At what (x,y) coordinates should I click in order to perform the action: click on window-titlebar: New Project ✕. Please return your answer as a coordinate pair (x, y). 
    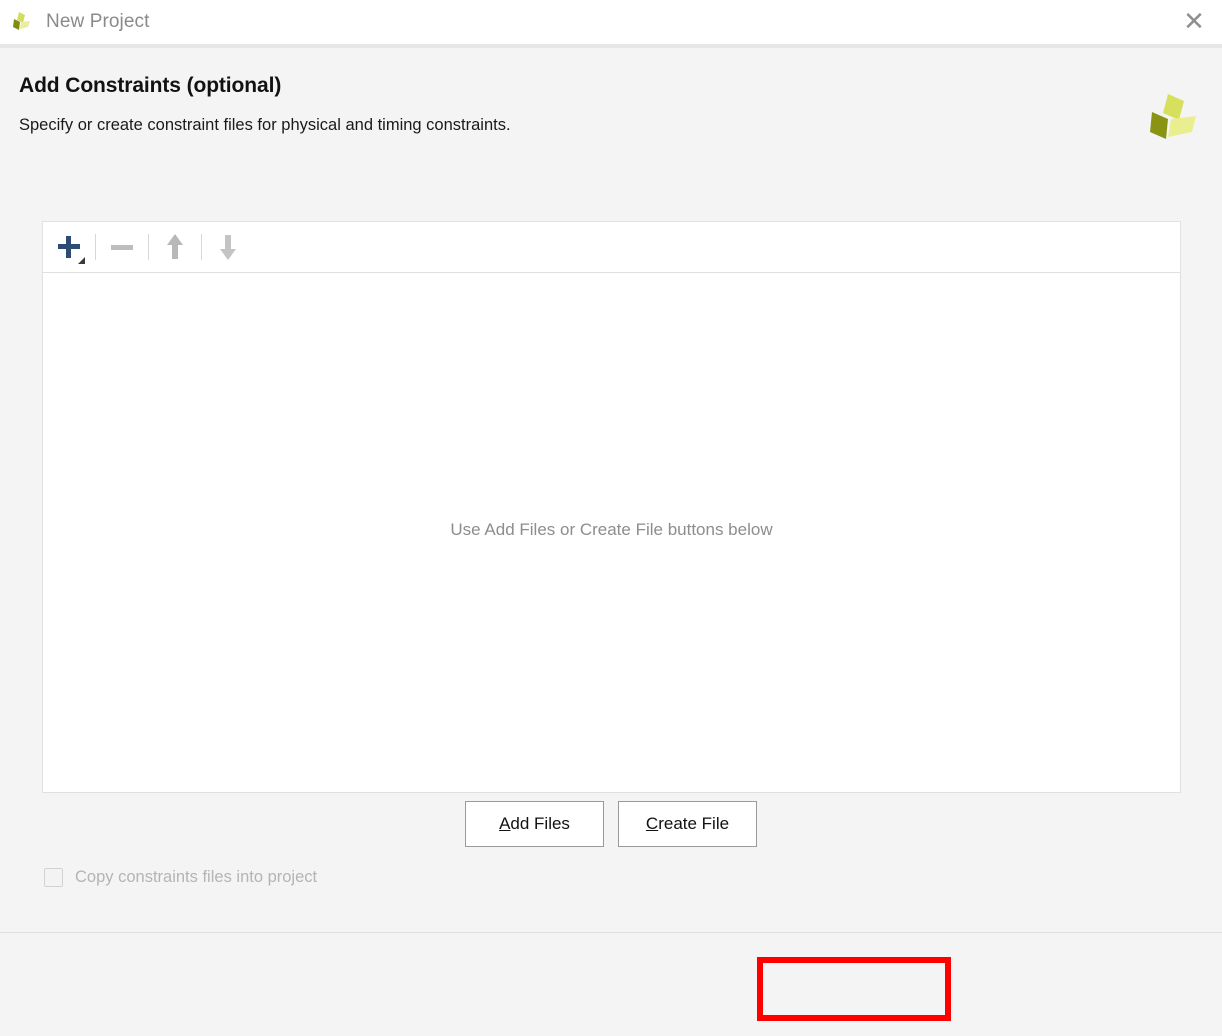
    Looking at the image, I should click on (611, 22).